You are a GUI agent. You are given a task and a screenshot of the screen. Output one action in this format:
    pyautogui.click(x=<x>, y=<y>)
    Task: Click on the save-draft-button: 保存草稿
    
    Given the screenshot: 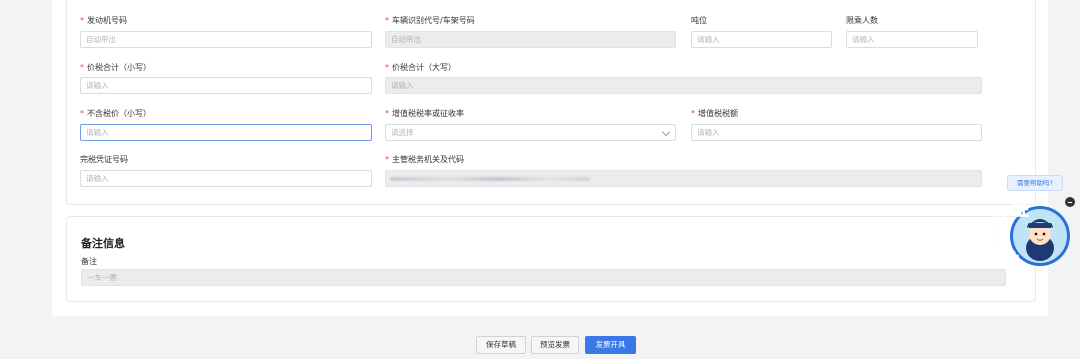 What is the action you would take?
    pyautogui.click(x=501, y=345)
    